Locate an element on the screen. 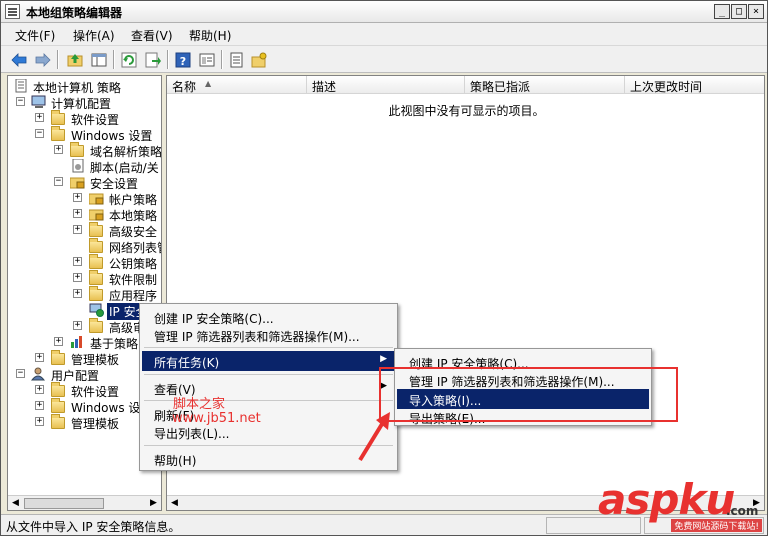 This screenshot has width=768, height=536. empty-view-message: 此视图中没有可显示的项目。 is located at coordinates (466, 111).